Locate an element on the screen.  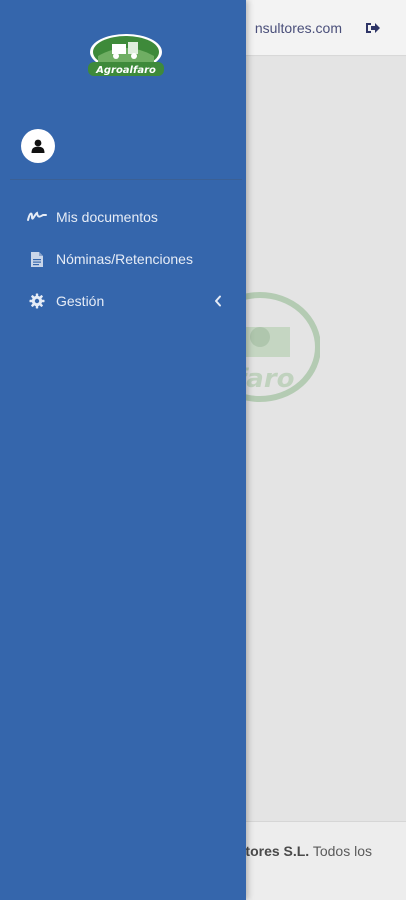
menu-item-nominas: Nóminas/Retenciones is located at coordinates (123, 259).